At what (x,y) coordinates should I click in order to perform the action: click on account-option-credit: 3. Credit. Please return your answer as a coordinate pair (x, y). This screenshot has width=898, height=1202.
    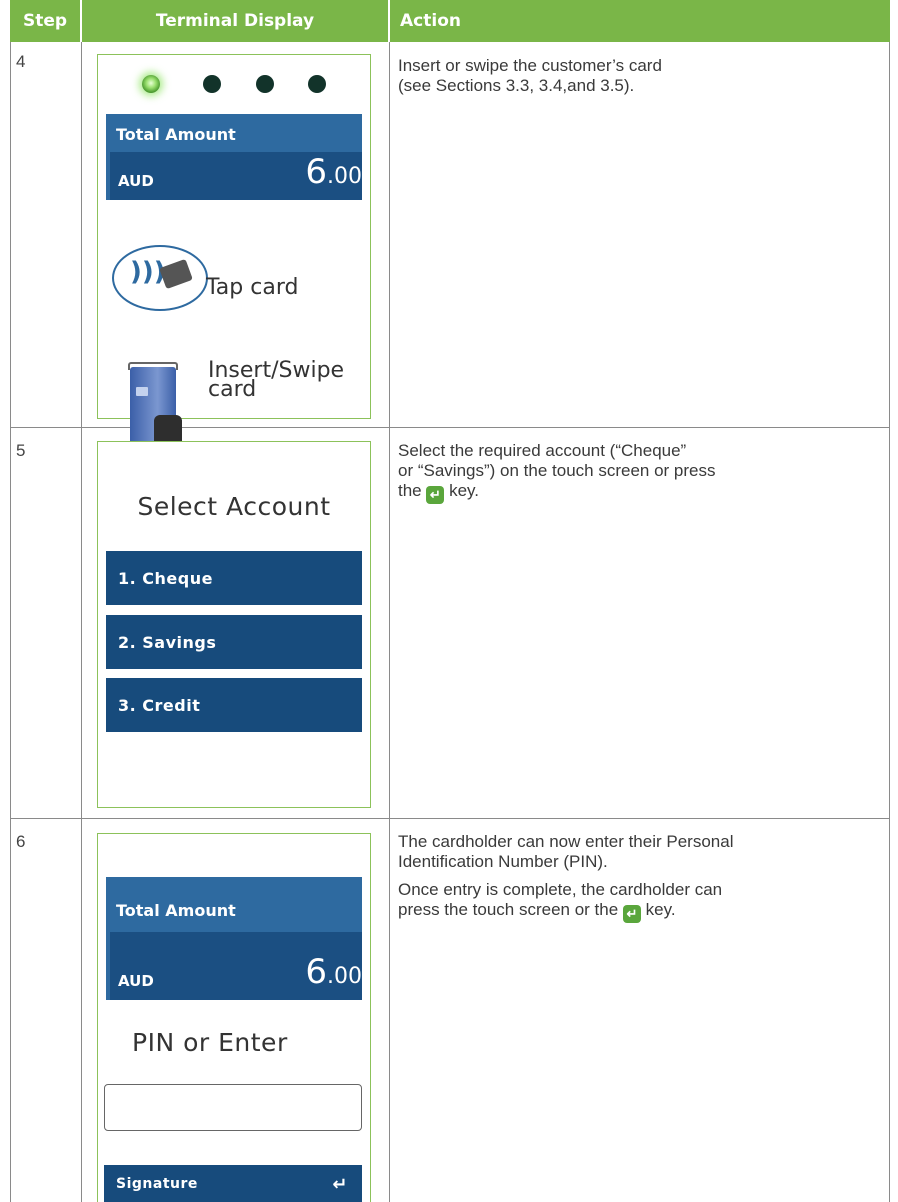
    Looking at the image, I should click on (234, 705).